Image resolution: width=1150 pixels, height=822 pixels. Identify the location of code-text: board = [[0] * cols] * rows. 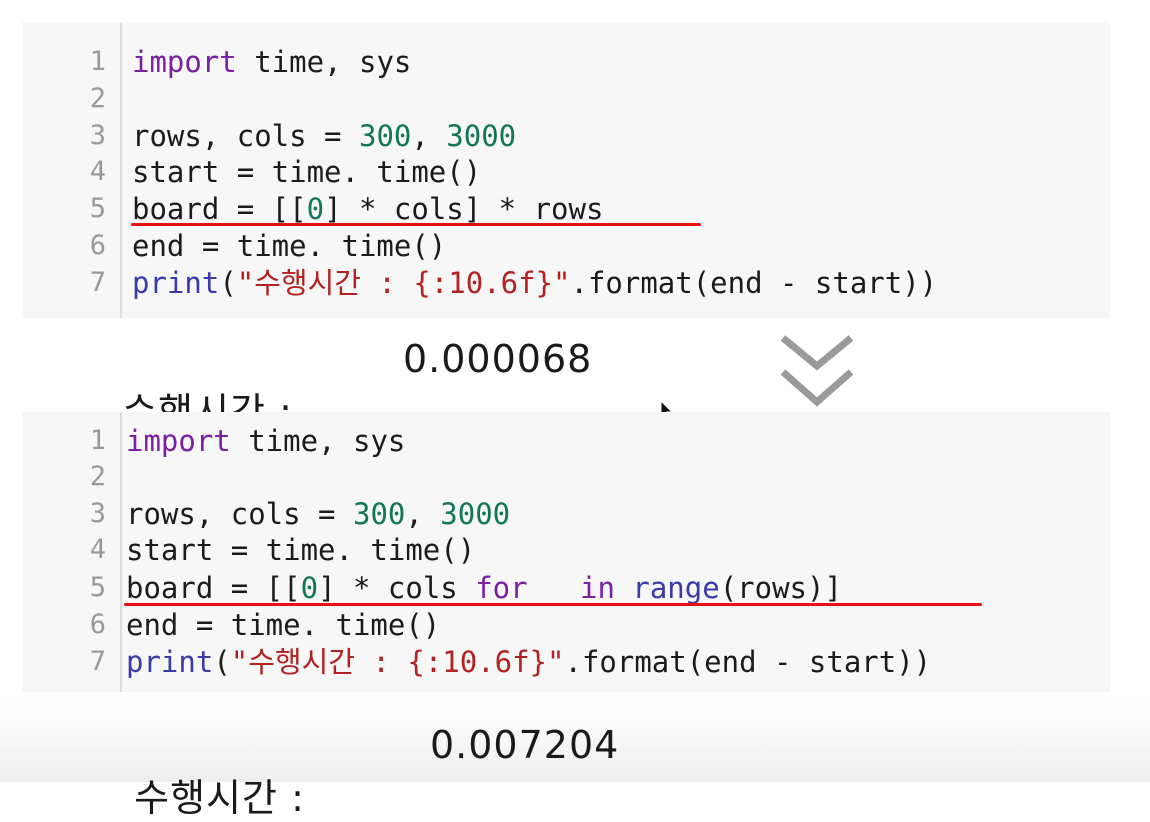
(367, 209).